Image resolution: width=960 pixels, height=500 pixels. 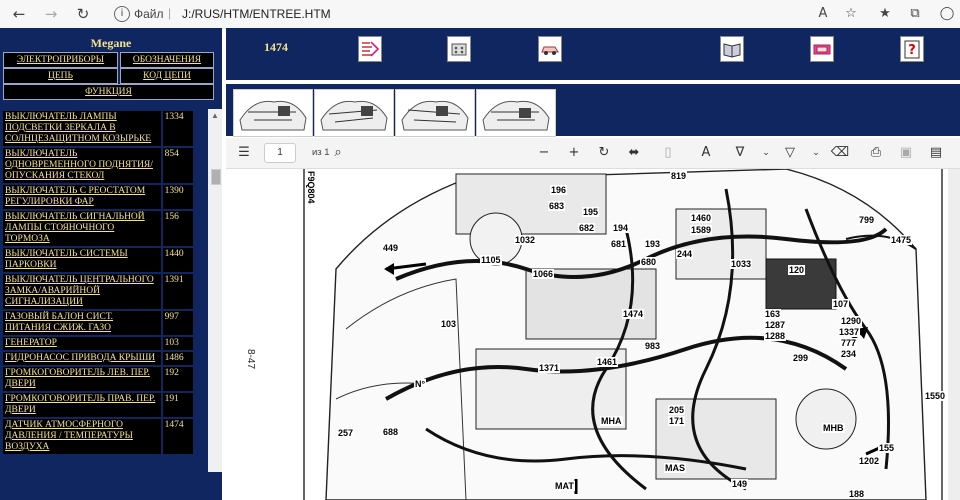 What do you see at coordinates (593, 54) in the screenshot?
I see `top-frame: 1474 ?` at bounding box center [593, 54].